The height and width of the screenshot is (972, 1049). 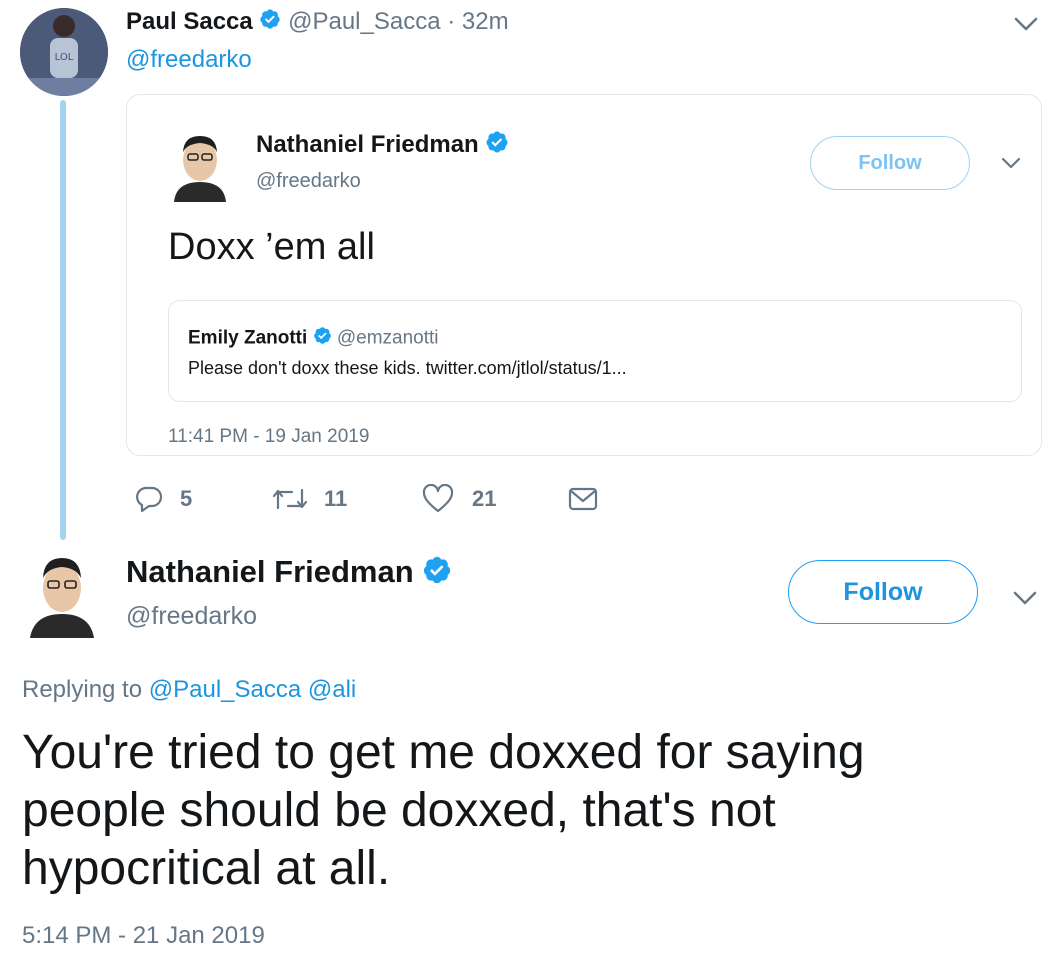 I want to click on nested-quote-header: Emily Zanotti @emzanotti, so click(x=313, y=338).